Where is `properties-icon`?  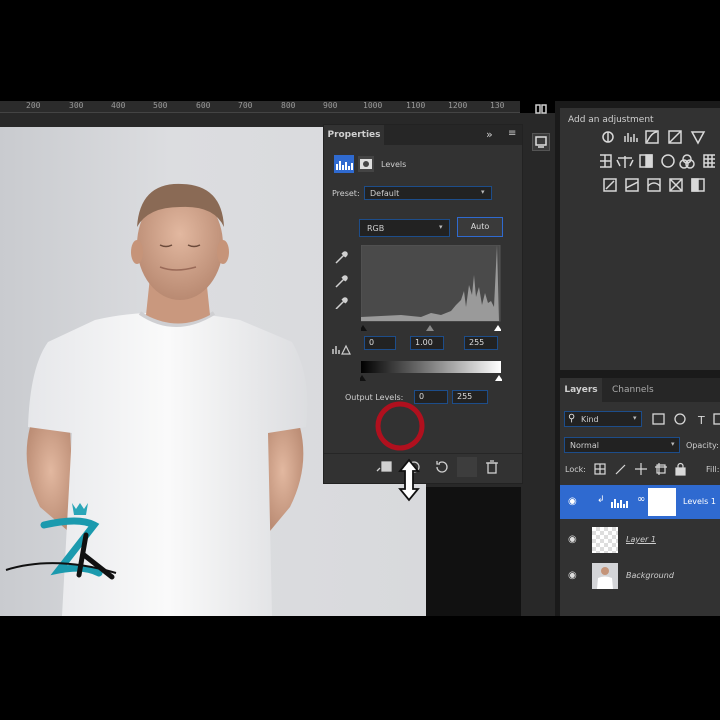
properties-icon is located at coordinates (541, 142).